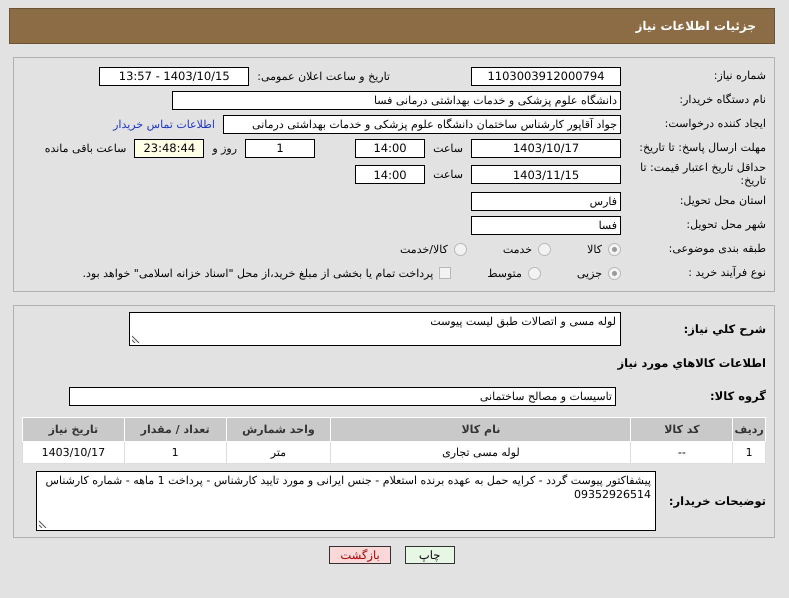 The image size is (789, 598). What do you see at coordinates (422, 124) in the screenshot?
I see `requester-field: جواد آقاپور کارشناس ساختمان دانشگاه علوم پزشکی و خدمات بهداشتی درمانی` at bounding box center [422, 124].